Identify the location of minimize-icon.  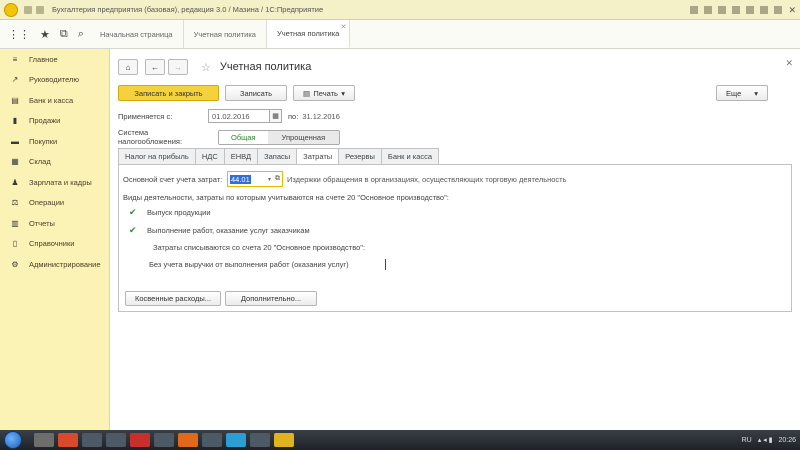
(764, 10).